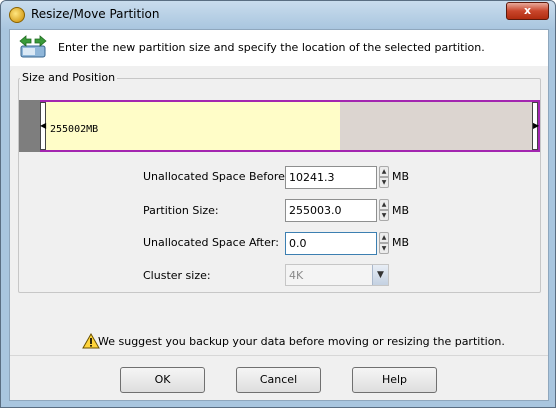 Image resolution: width=556 pixels, height=408 pixels. I want to click on app-icon, so click(17, 15).